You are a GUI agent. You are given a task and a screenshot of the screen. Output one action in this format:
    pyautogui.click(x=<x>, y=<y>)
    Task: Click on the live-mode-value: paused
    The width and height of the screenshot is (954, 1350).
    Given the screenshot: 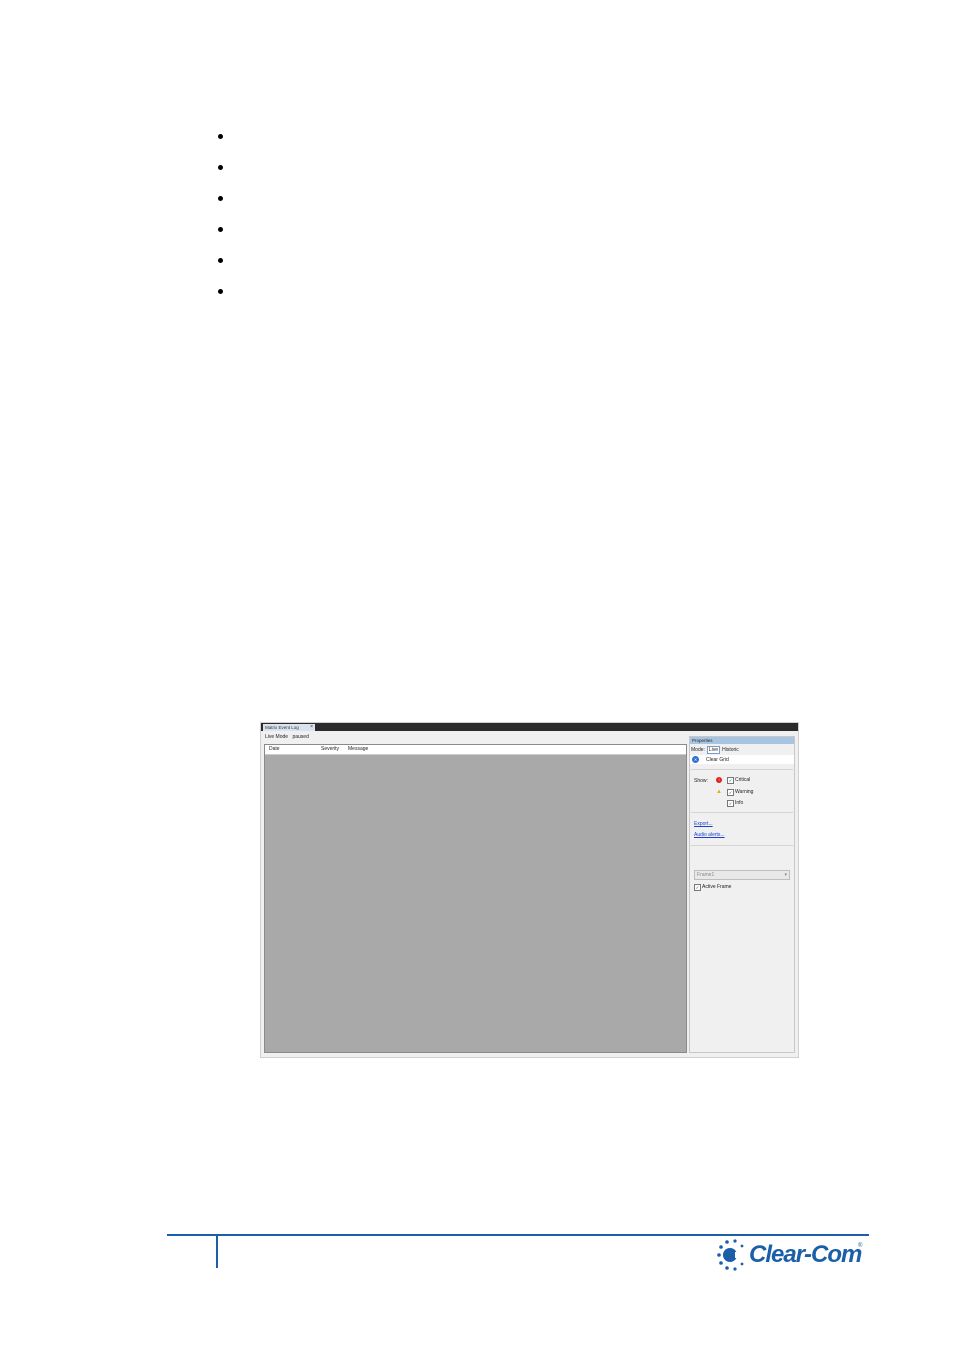 What is the action you would take?
    pyautogui.click(x=300, y=737)
    